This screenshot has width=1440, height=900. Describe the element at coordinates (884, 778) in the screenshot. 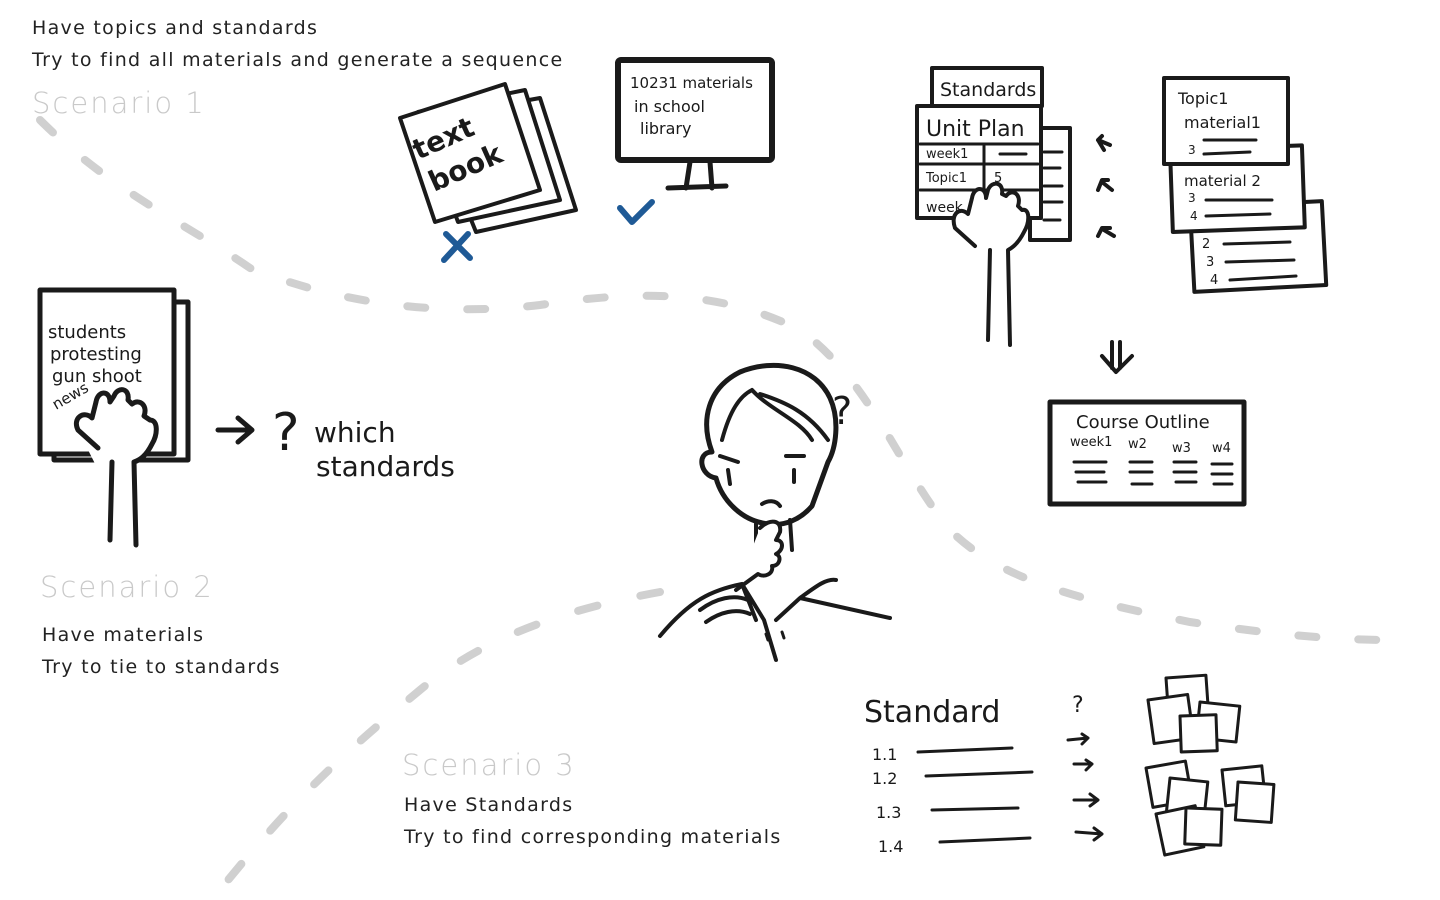

I see `standard-item-2: 1.2` at that location.